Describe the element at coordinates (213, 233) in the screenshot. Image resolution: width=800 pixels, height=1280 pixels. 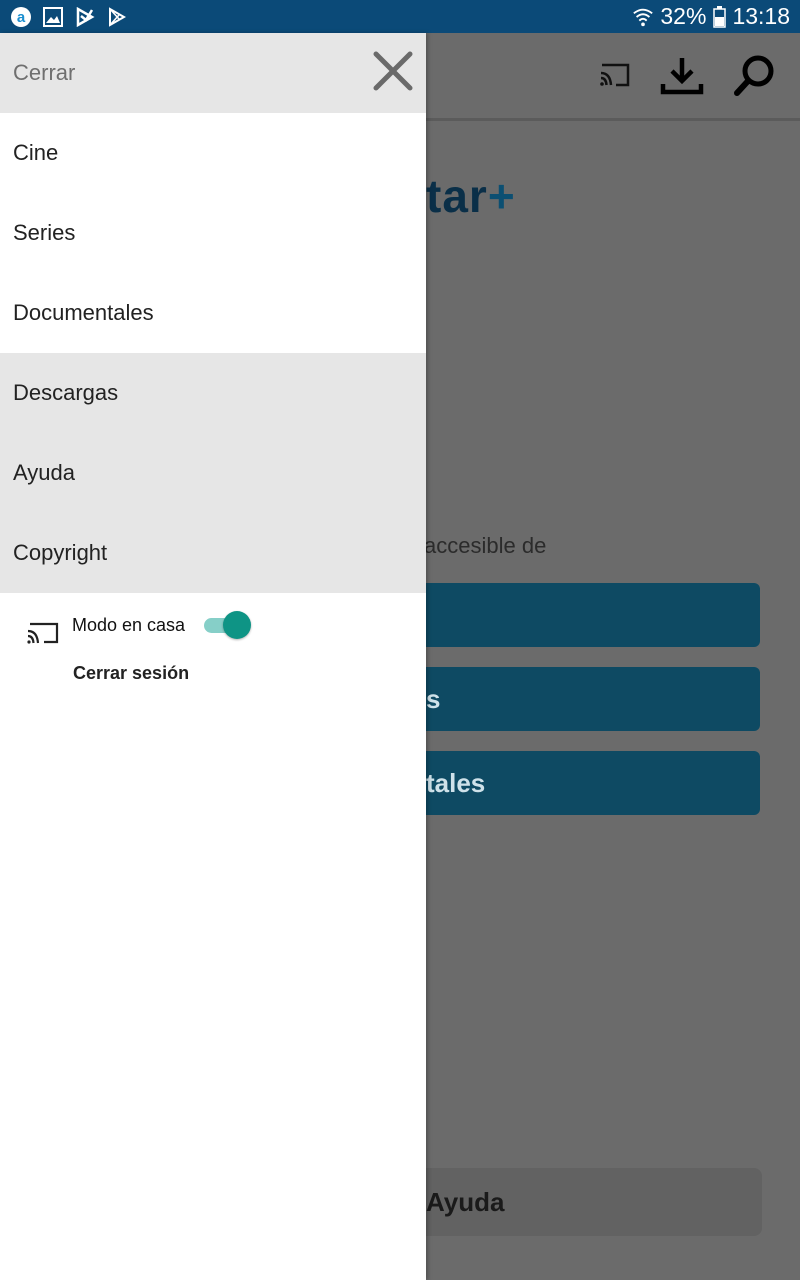
I see `menu-item-series: Series` at that location.